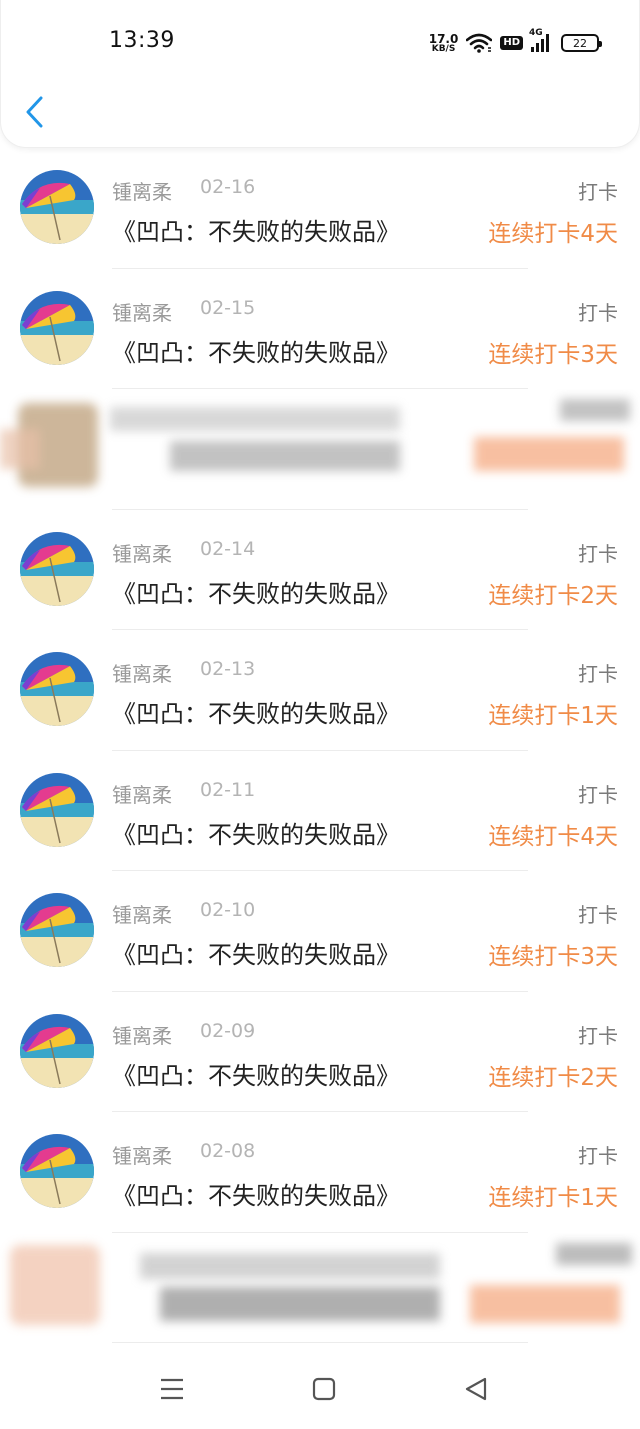  Describe the element at coordinates (142, 40) in the screenshot. I see `status-time: 13:39` at that location.